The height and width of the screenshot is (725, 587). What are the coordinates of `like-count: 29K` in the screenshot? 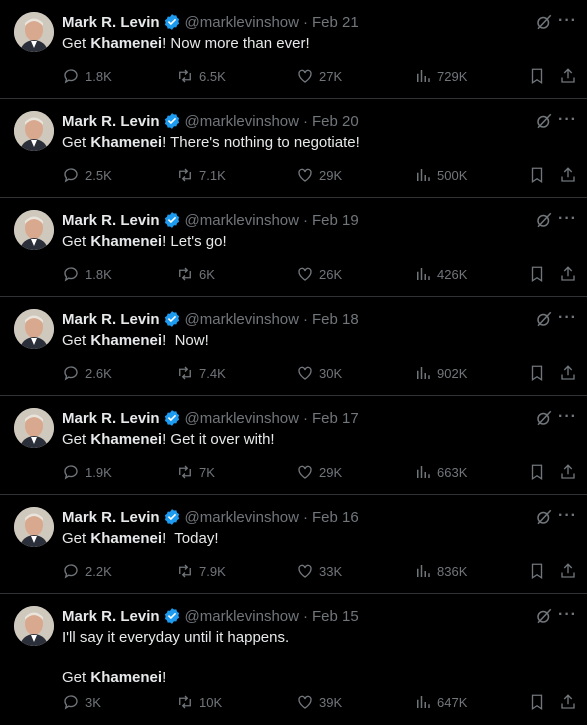 It's located at (331, 175).